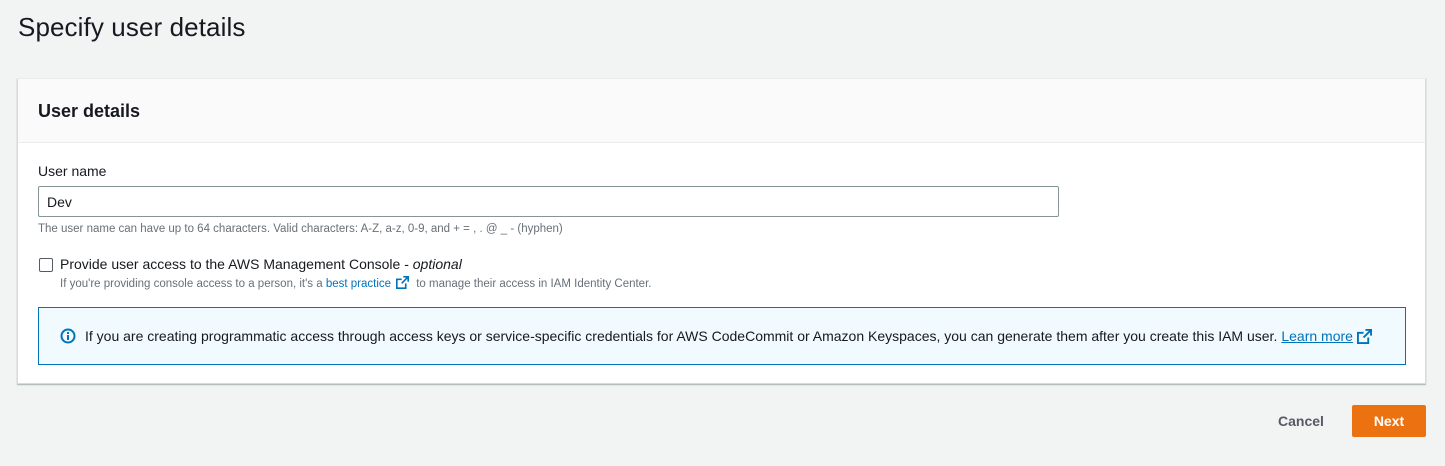  Describe the element at coordinates (1317, 336) in the screenshot. I see `learn-more-link: Learn more` at that location.